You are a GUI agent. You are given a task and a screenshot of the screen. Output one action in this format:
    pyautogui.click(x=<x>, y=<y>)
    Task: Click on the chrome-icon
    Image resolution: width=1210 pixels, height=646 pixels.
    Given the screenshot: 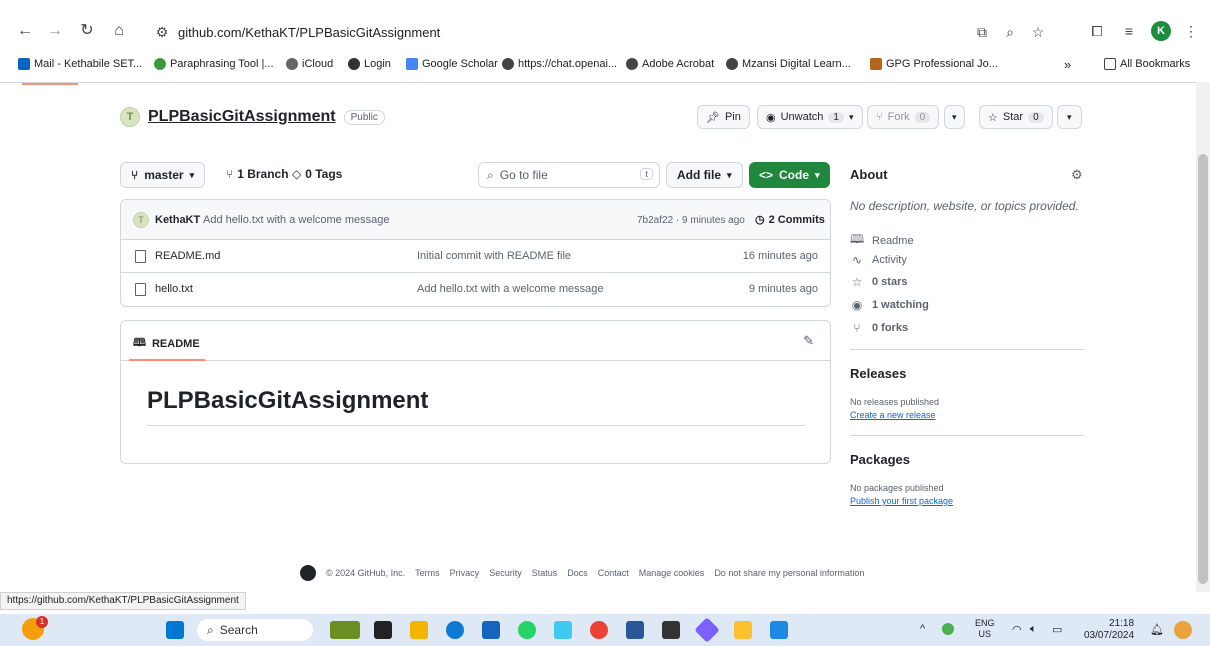 What is the action you would take?
    pyautogui.click(x=599, y=630)
    